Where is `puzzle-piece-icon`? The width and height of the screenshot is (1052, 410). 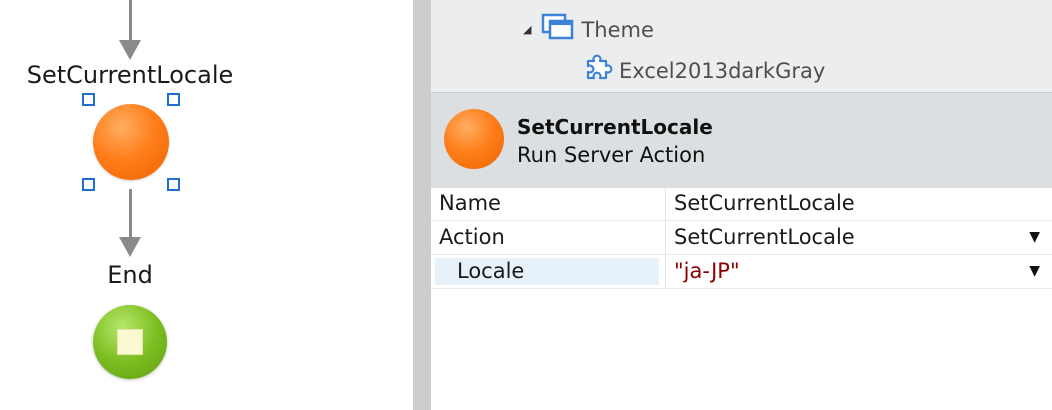
puzzle-piece-icon is located at coordinates (598, 70).